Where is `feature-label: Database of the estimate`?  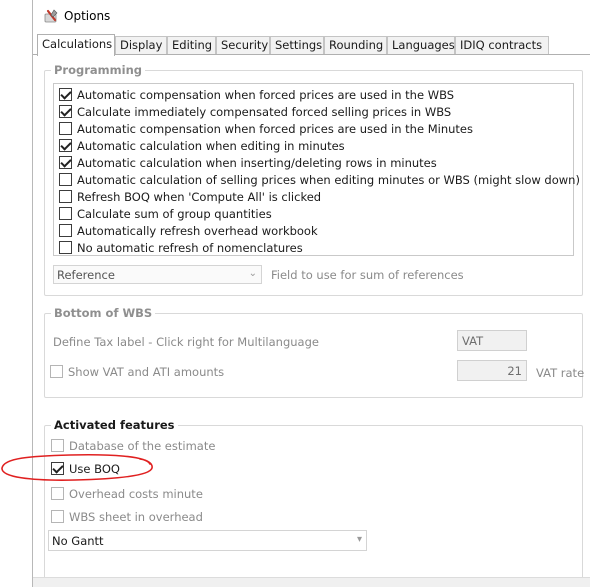
feature-label: Database of the estimate is located at coordinates (142, 445).